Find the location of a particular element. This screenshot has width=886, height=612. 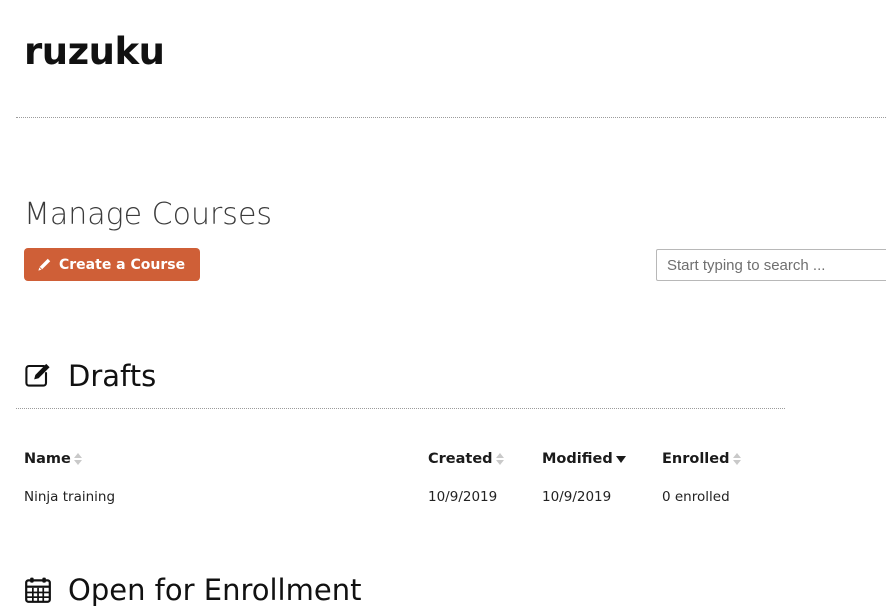

column-header-enrolled: Enrolled is located at coordinates (723, 470).